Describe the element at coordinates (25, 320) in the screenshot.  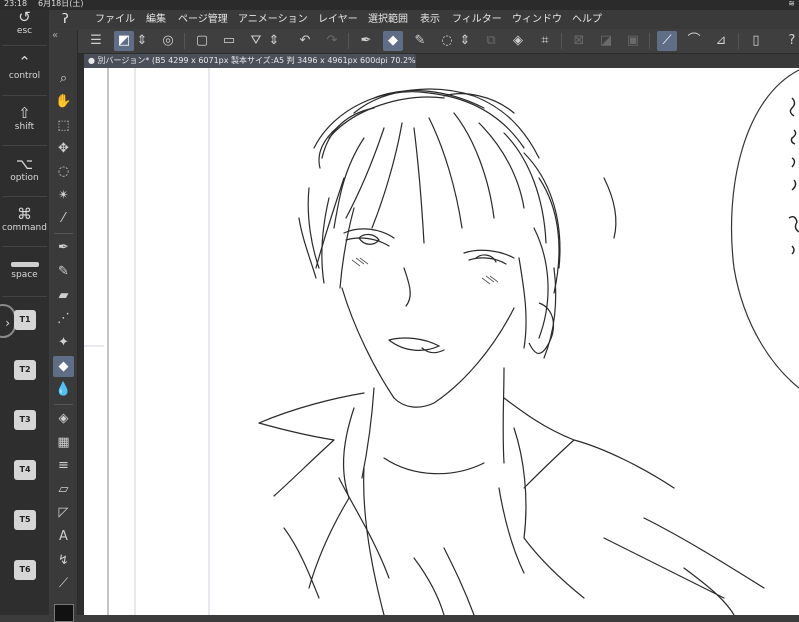
I see `shortcut-t1-button: T1` at that location.